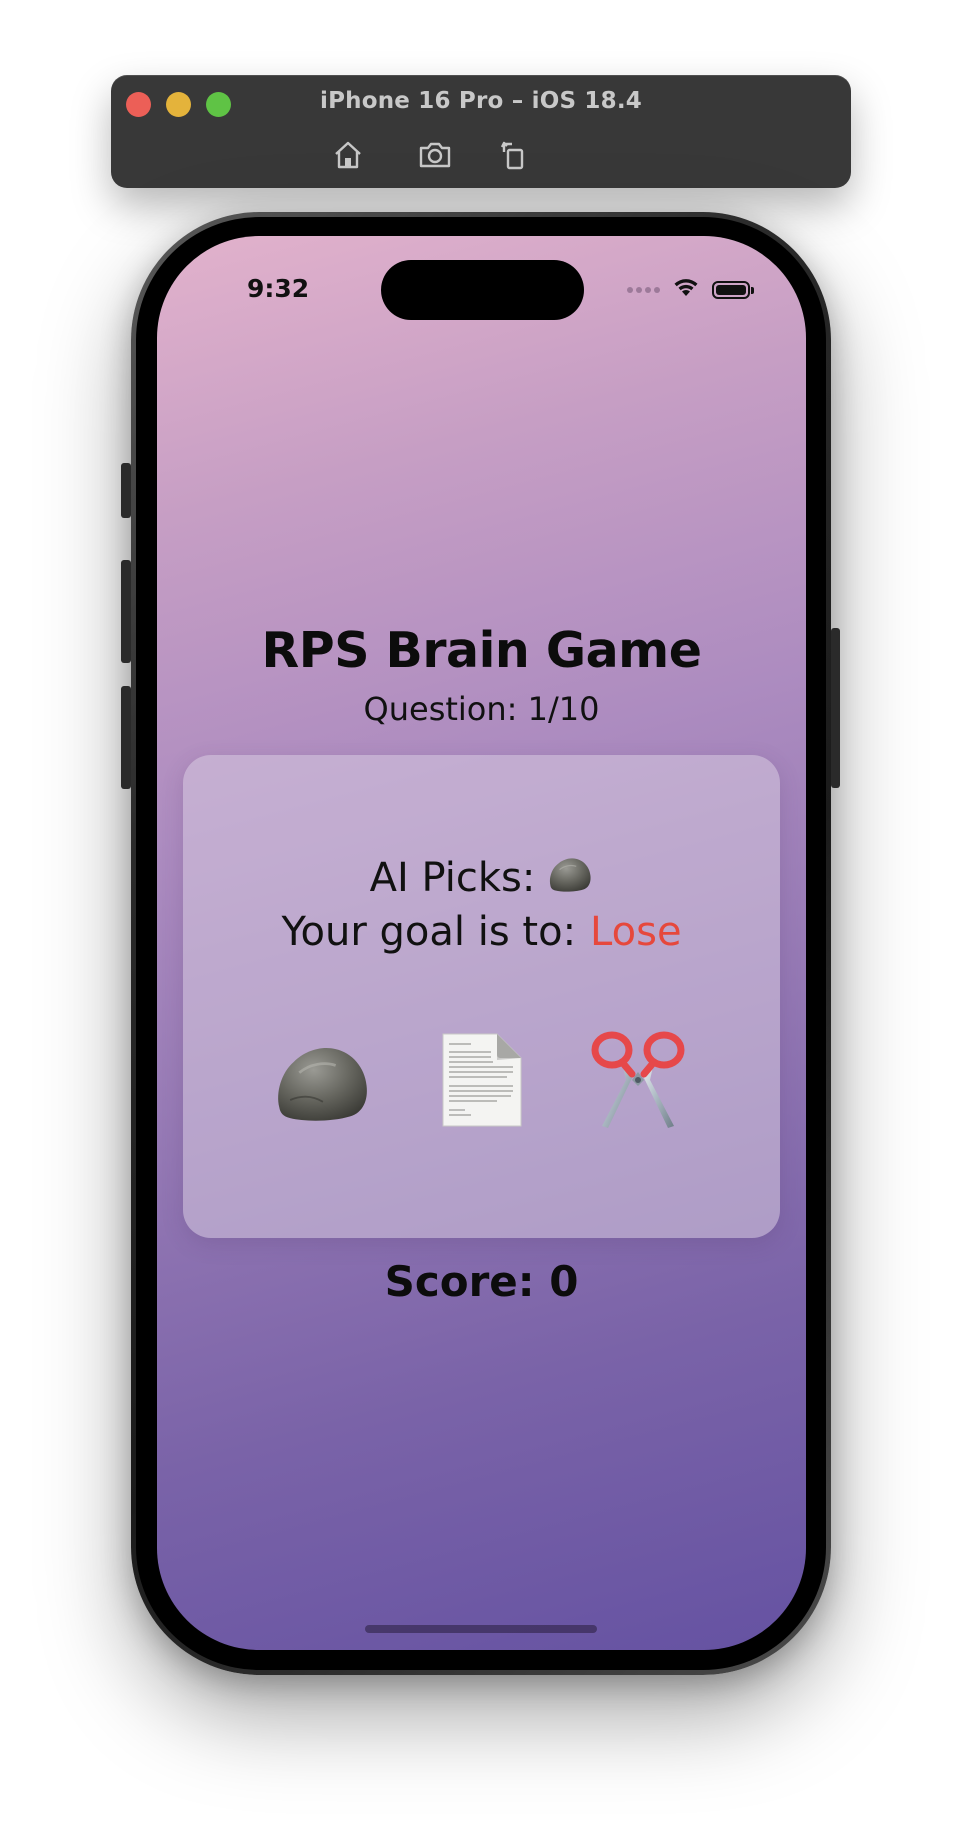  I want to click on goal-row: Your goal is to: Lose, so click(481, 932).